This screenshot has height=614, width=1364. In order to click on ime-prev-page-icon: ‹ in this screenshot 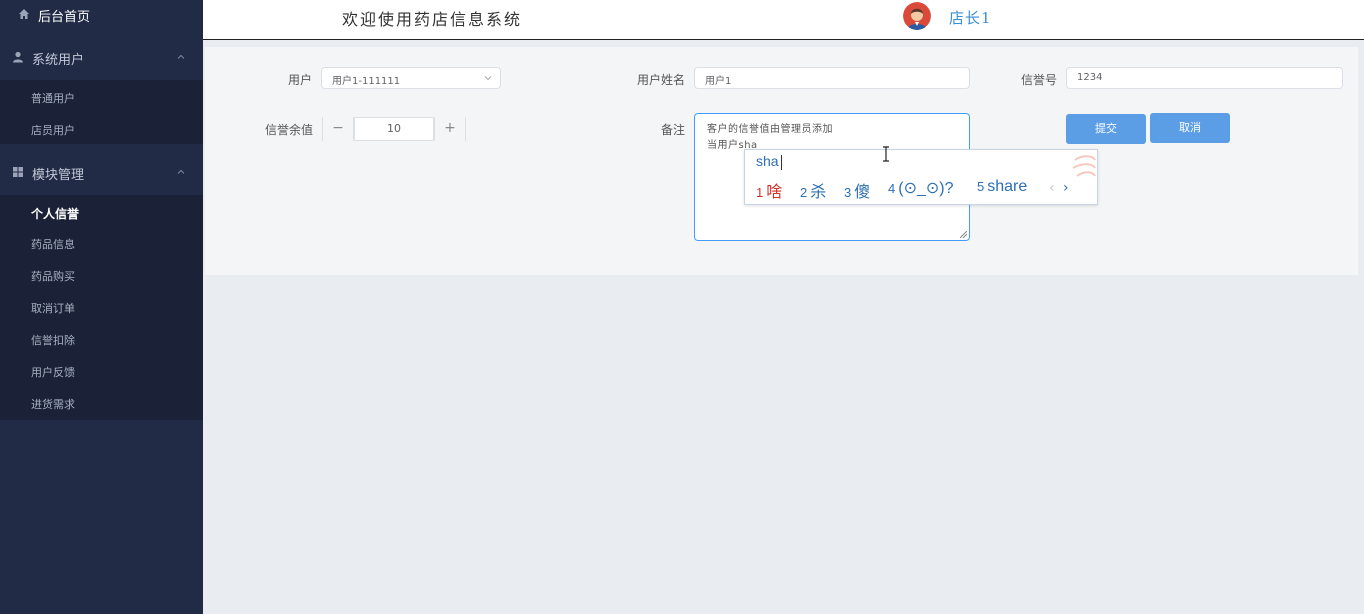, I will do `click(1052, 188)`.